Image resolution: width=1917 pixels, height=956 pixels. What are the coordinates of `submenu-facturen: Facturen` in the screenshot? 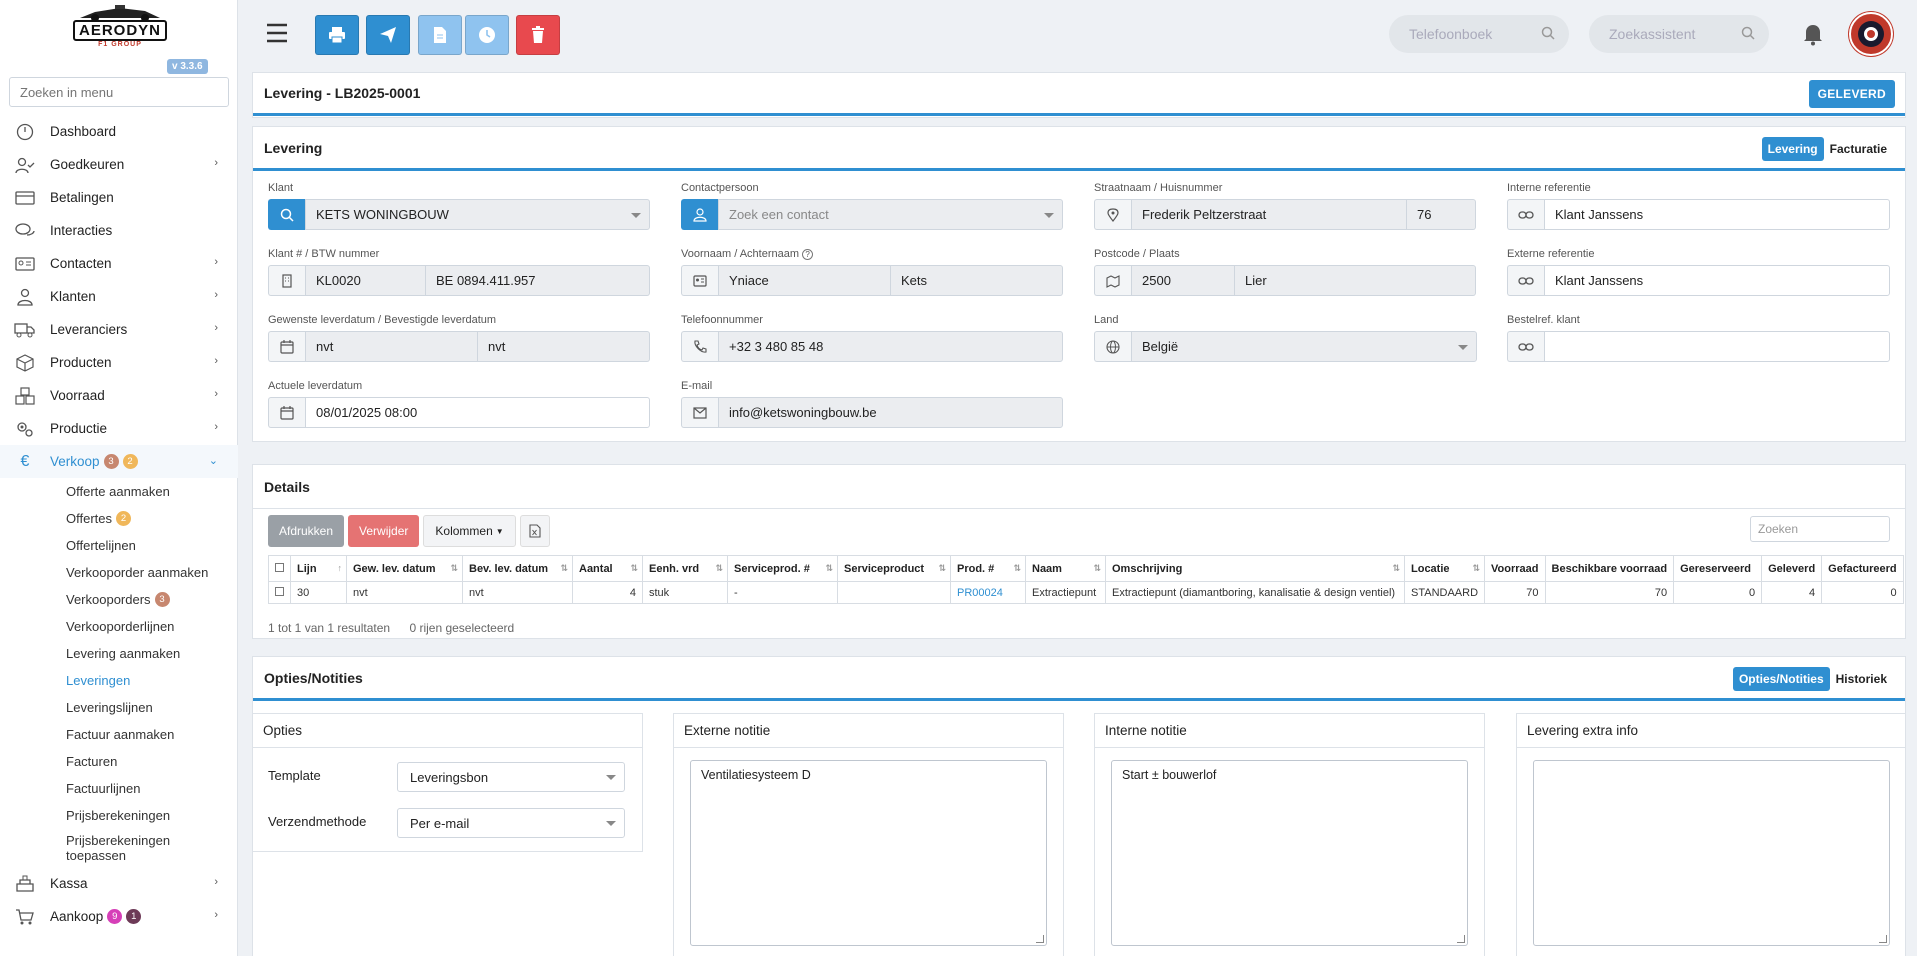 It's located at (152, 761).